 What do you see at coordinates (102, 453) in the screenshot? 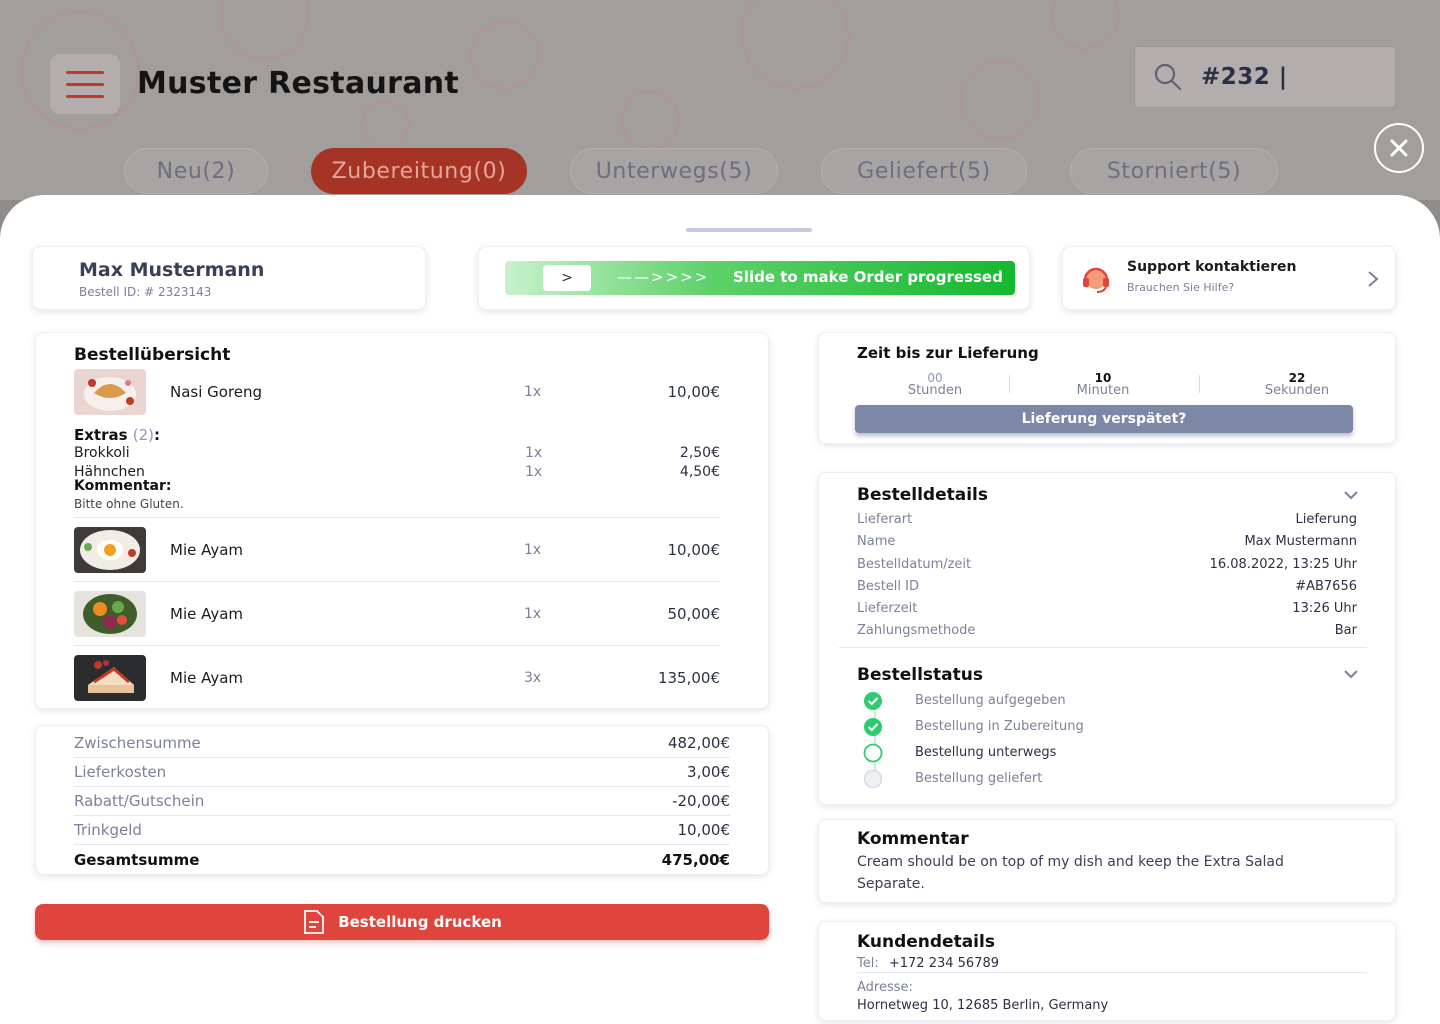
I see `extra-name: Brokkoli` at bounding box center [102, 453].